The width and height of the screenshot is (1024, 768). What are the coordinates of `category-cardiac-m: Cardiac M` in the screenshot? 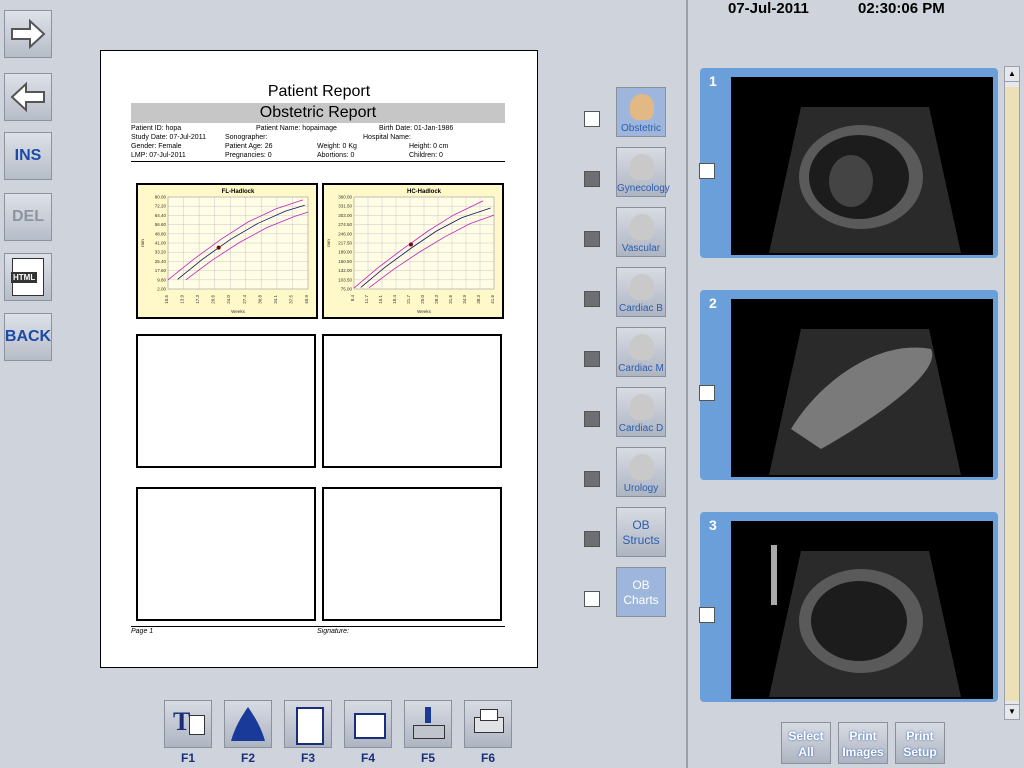 It's located at (641, 352).